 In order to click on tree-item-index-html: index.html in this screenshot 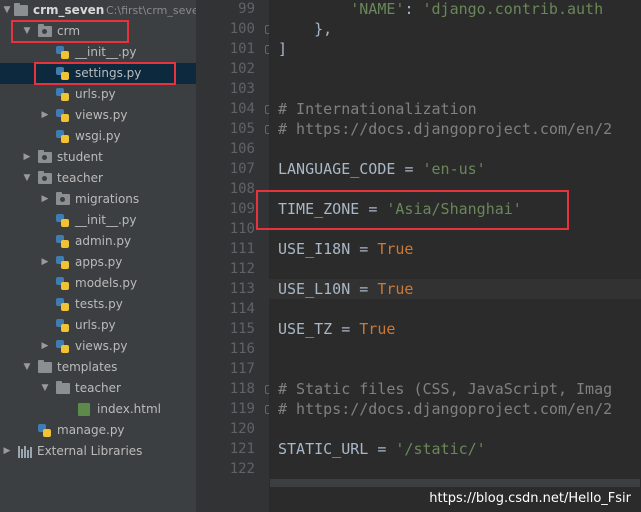, I will do `click(98, 409)`.